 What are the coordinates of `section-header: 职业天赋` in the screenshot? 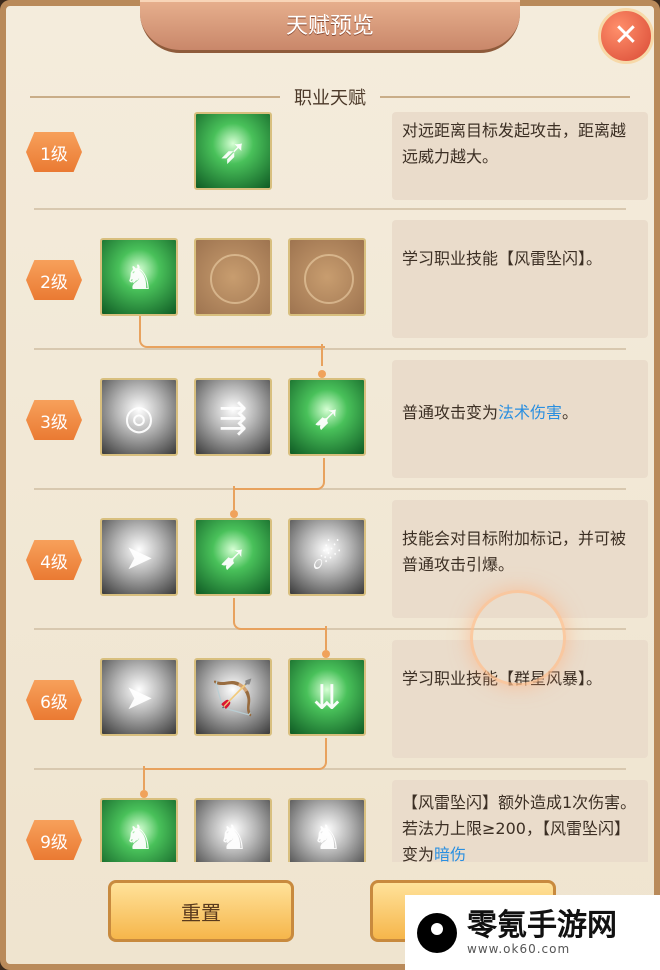 It's located at (330, 97).